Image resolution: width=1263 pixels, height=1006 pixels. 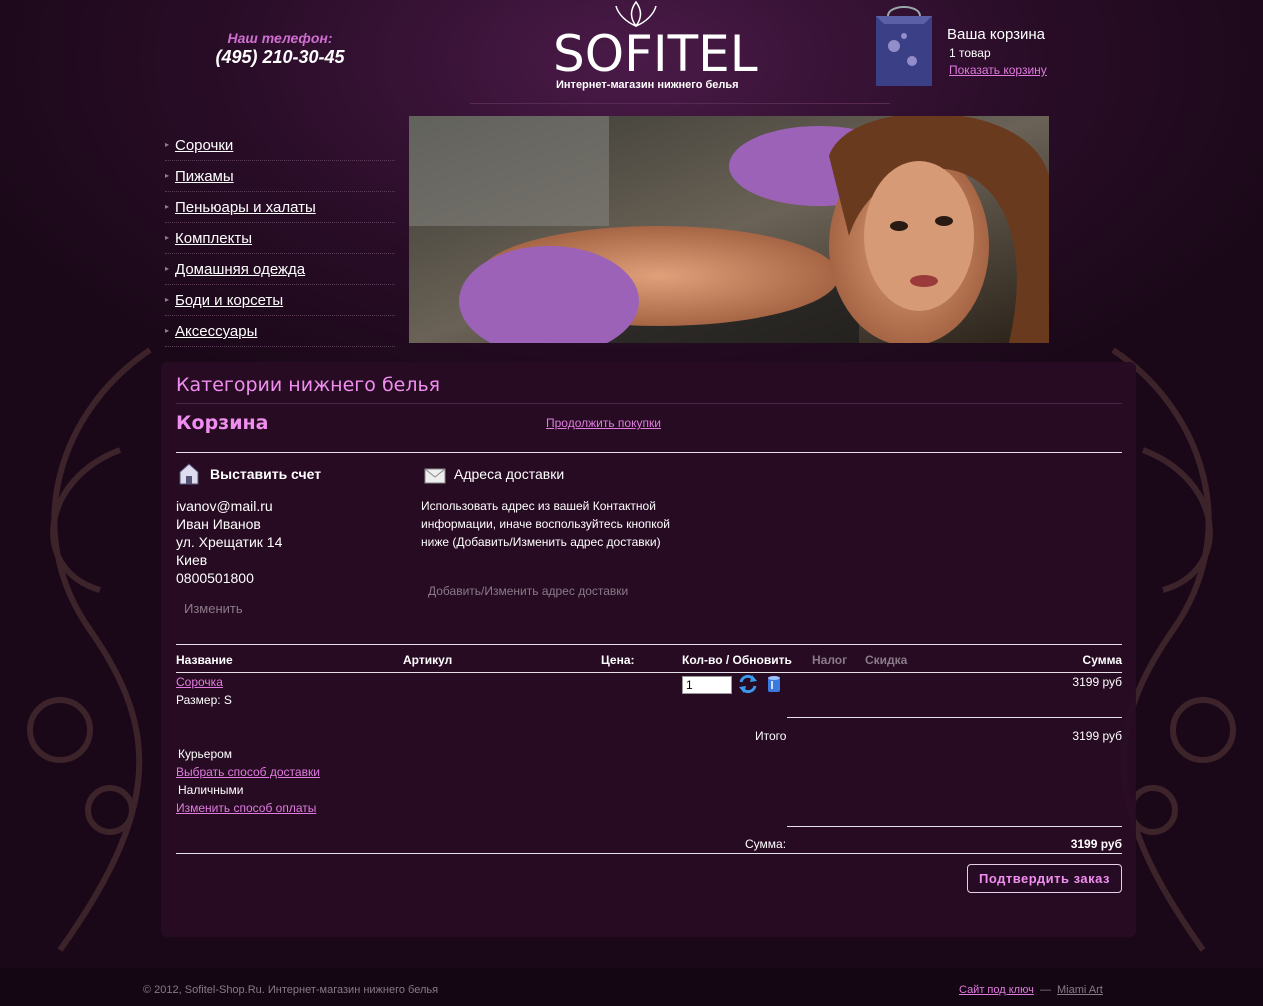 I want to click on payment-method: Наличными, so click(x=211, y=790).